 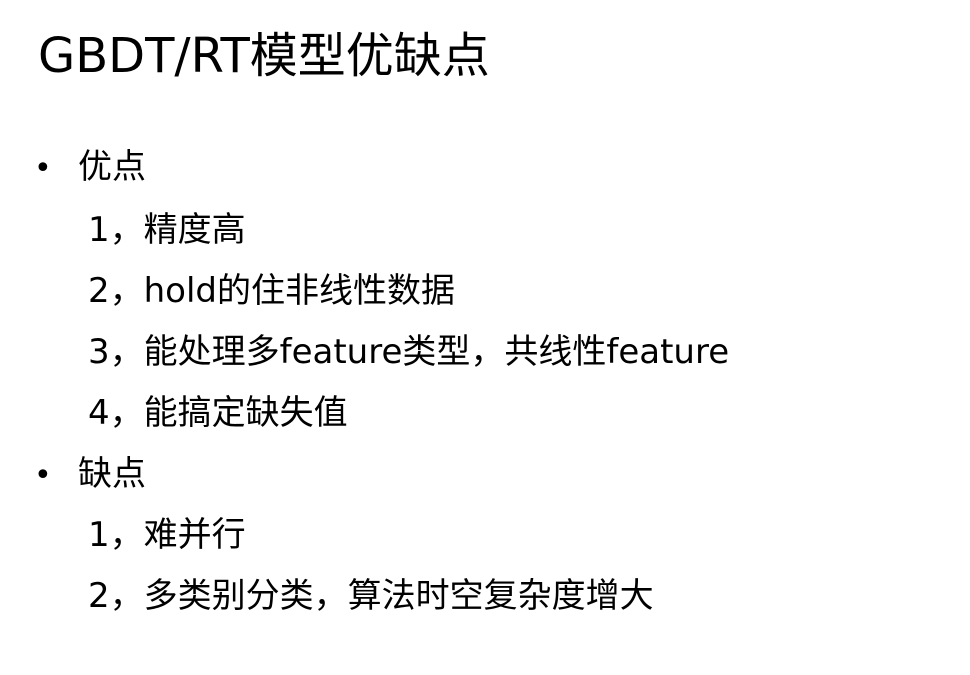 I want to click on section-advantages-heading: • 优点, so click(x=90, y=168).